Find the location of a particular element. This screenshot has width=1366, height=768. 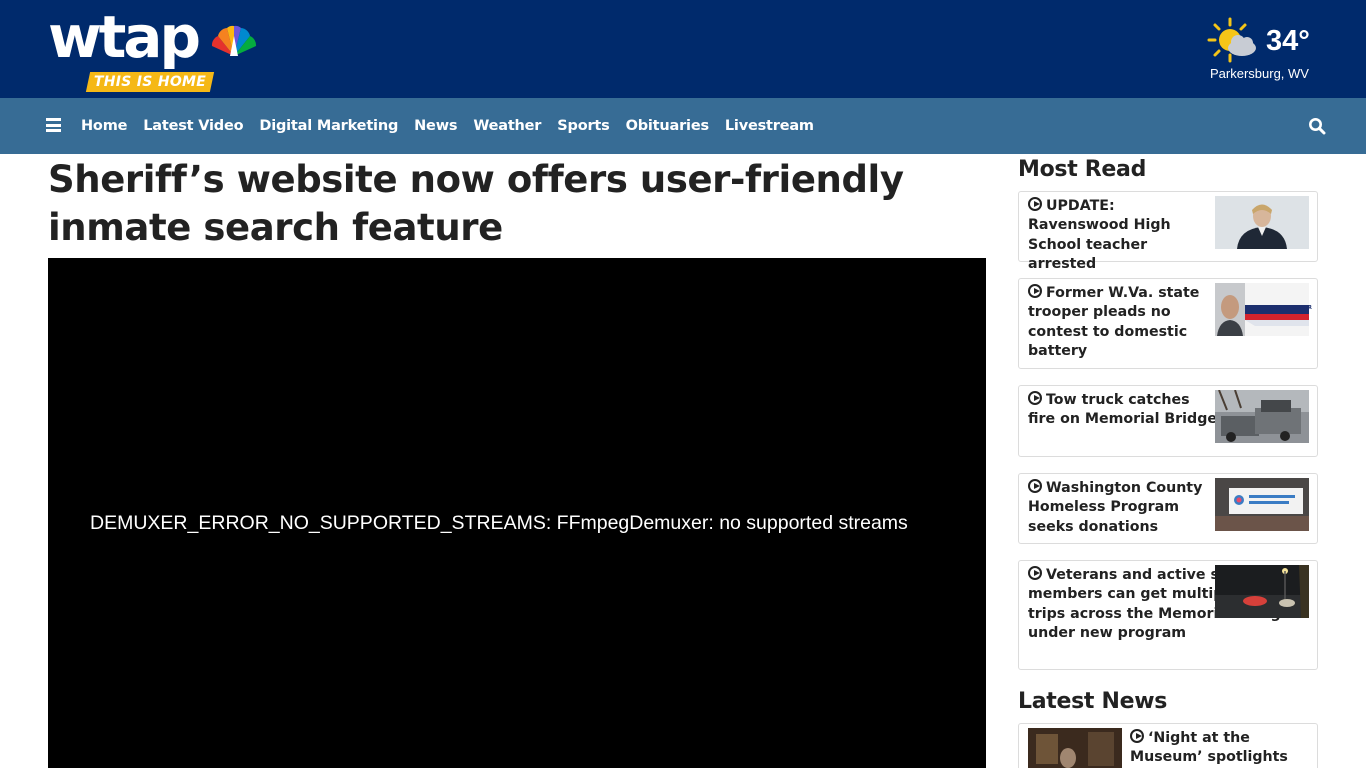

logo-wordmark: wtap is located at coordinates (124, 37).